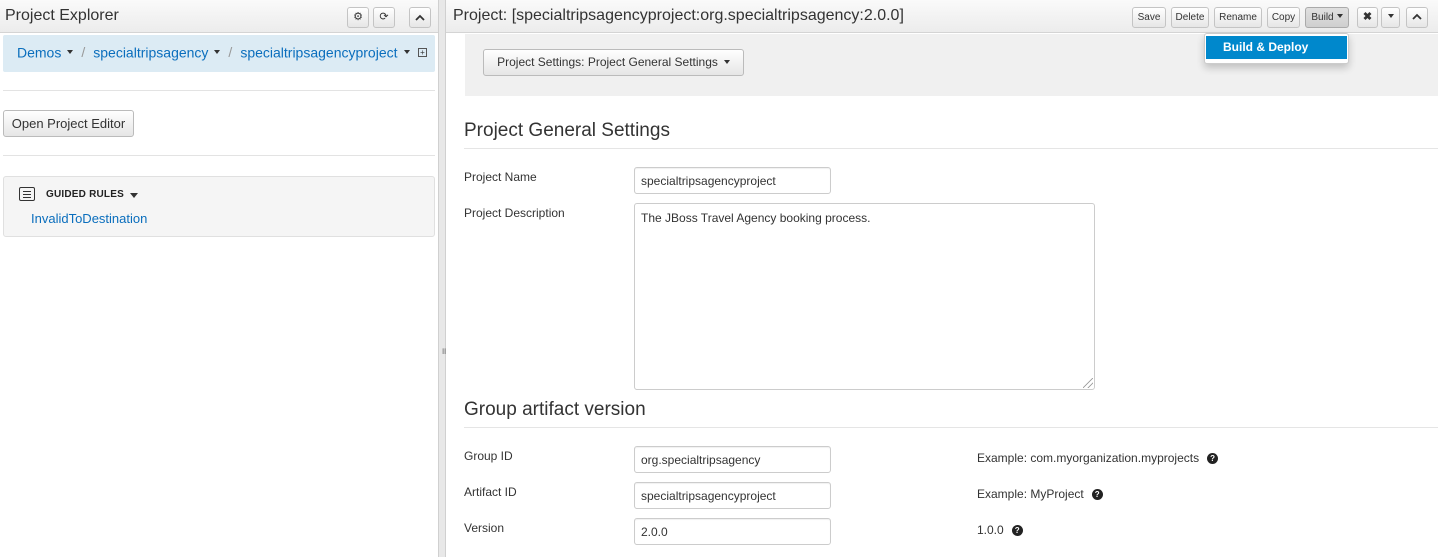 Image resolution: width=1438 pixels, height=557 pixels. Describe the element at coordinates (219, 206) in the screenshot. I see `guided-rules-group: GUIDED RULES InvalidToDestination` at that location.